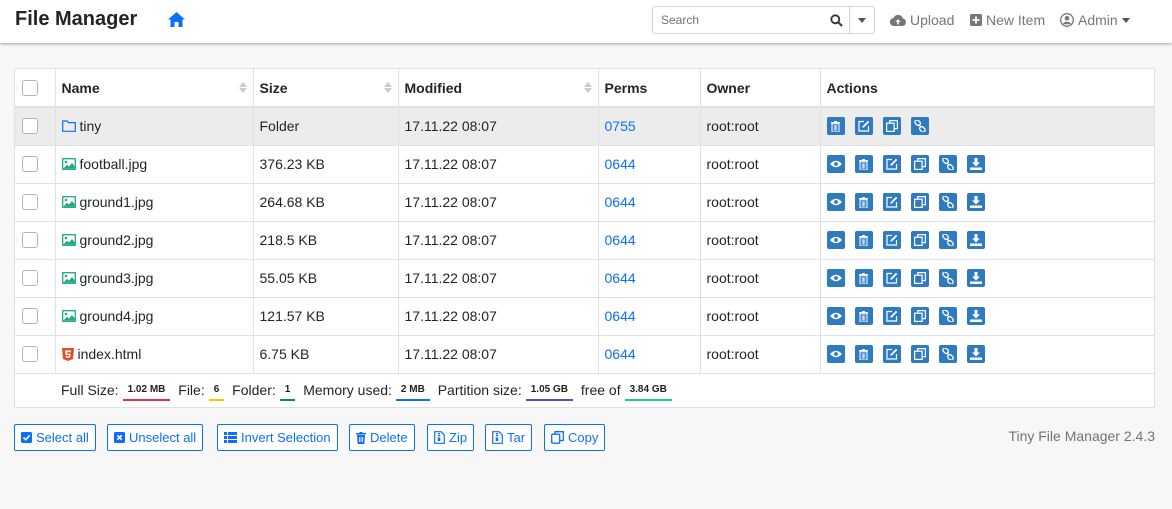 This screenshot has width=1172, height=509. Describe the element at coordinates (117, 278) in the screenshot. I see `file-name-link: ground3.jpg` at that location.